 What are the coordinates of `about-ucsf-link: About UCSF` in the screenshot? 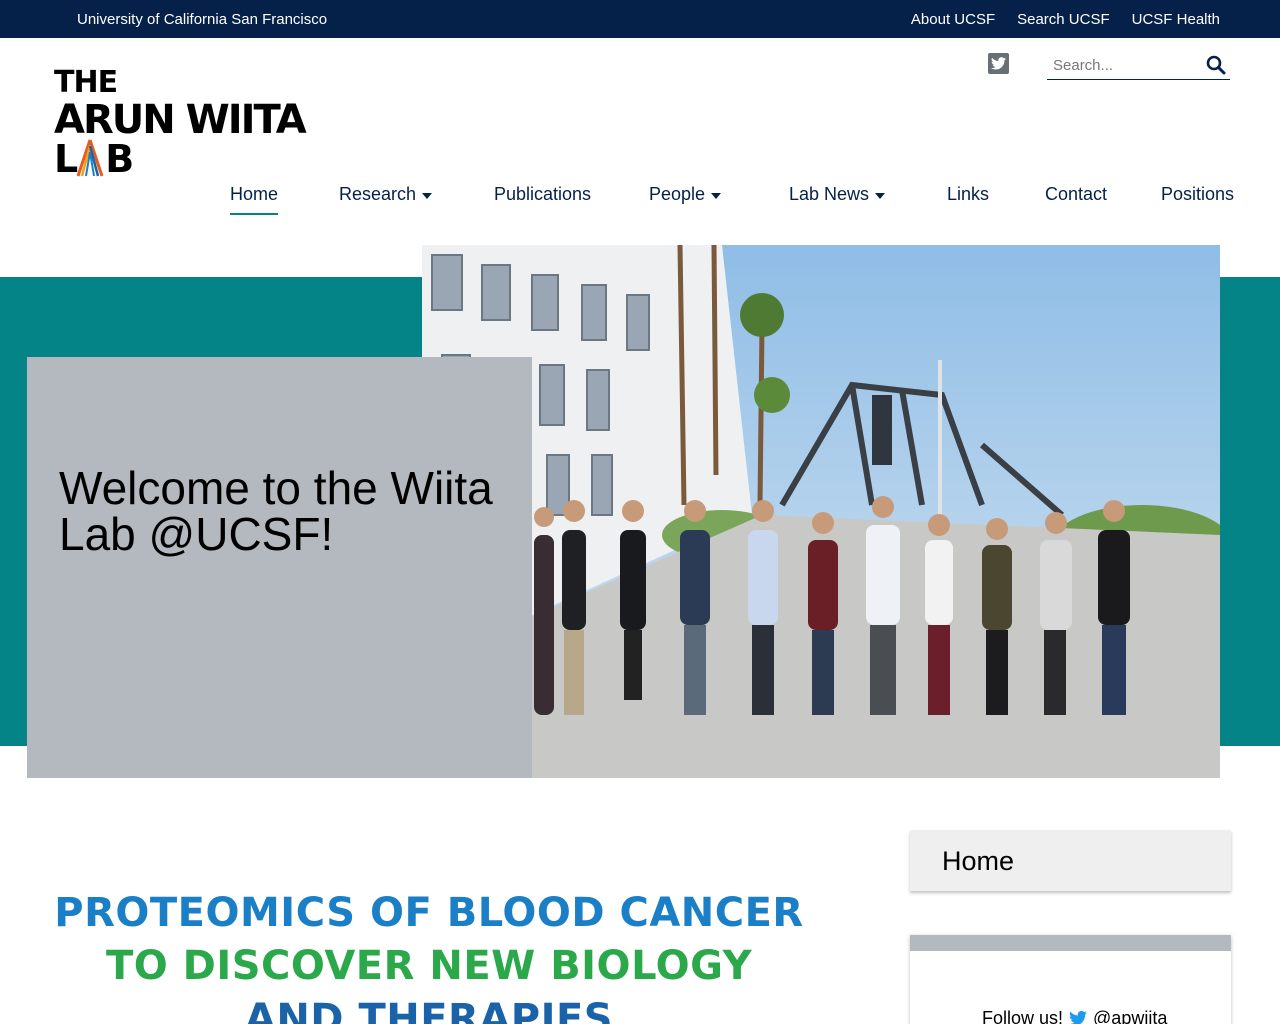 It's located at (953, 19).